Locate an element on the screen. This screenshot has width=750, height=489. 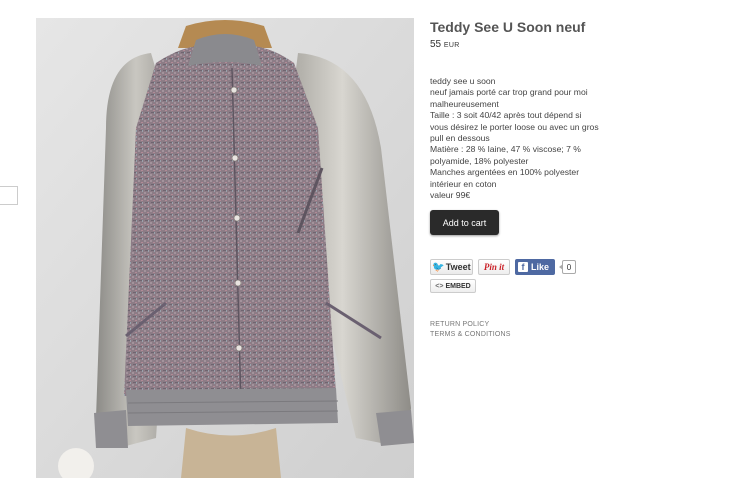
description-line: pull en dessous is located at coordinates (460, 138).